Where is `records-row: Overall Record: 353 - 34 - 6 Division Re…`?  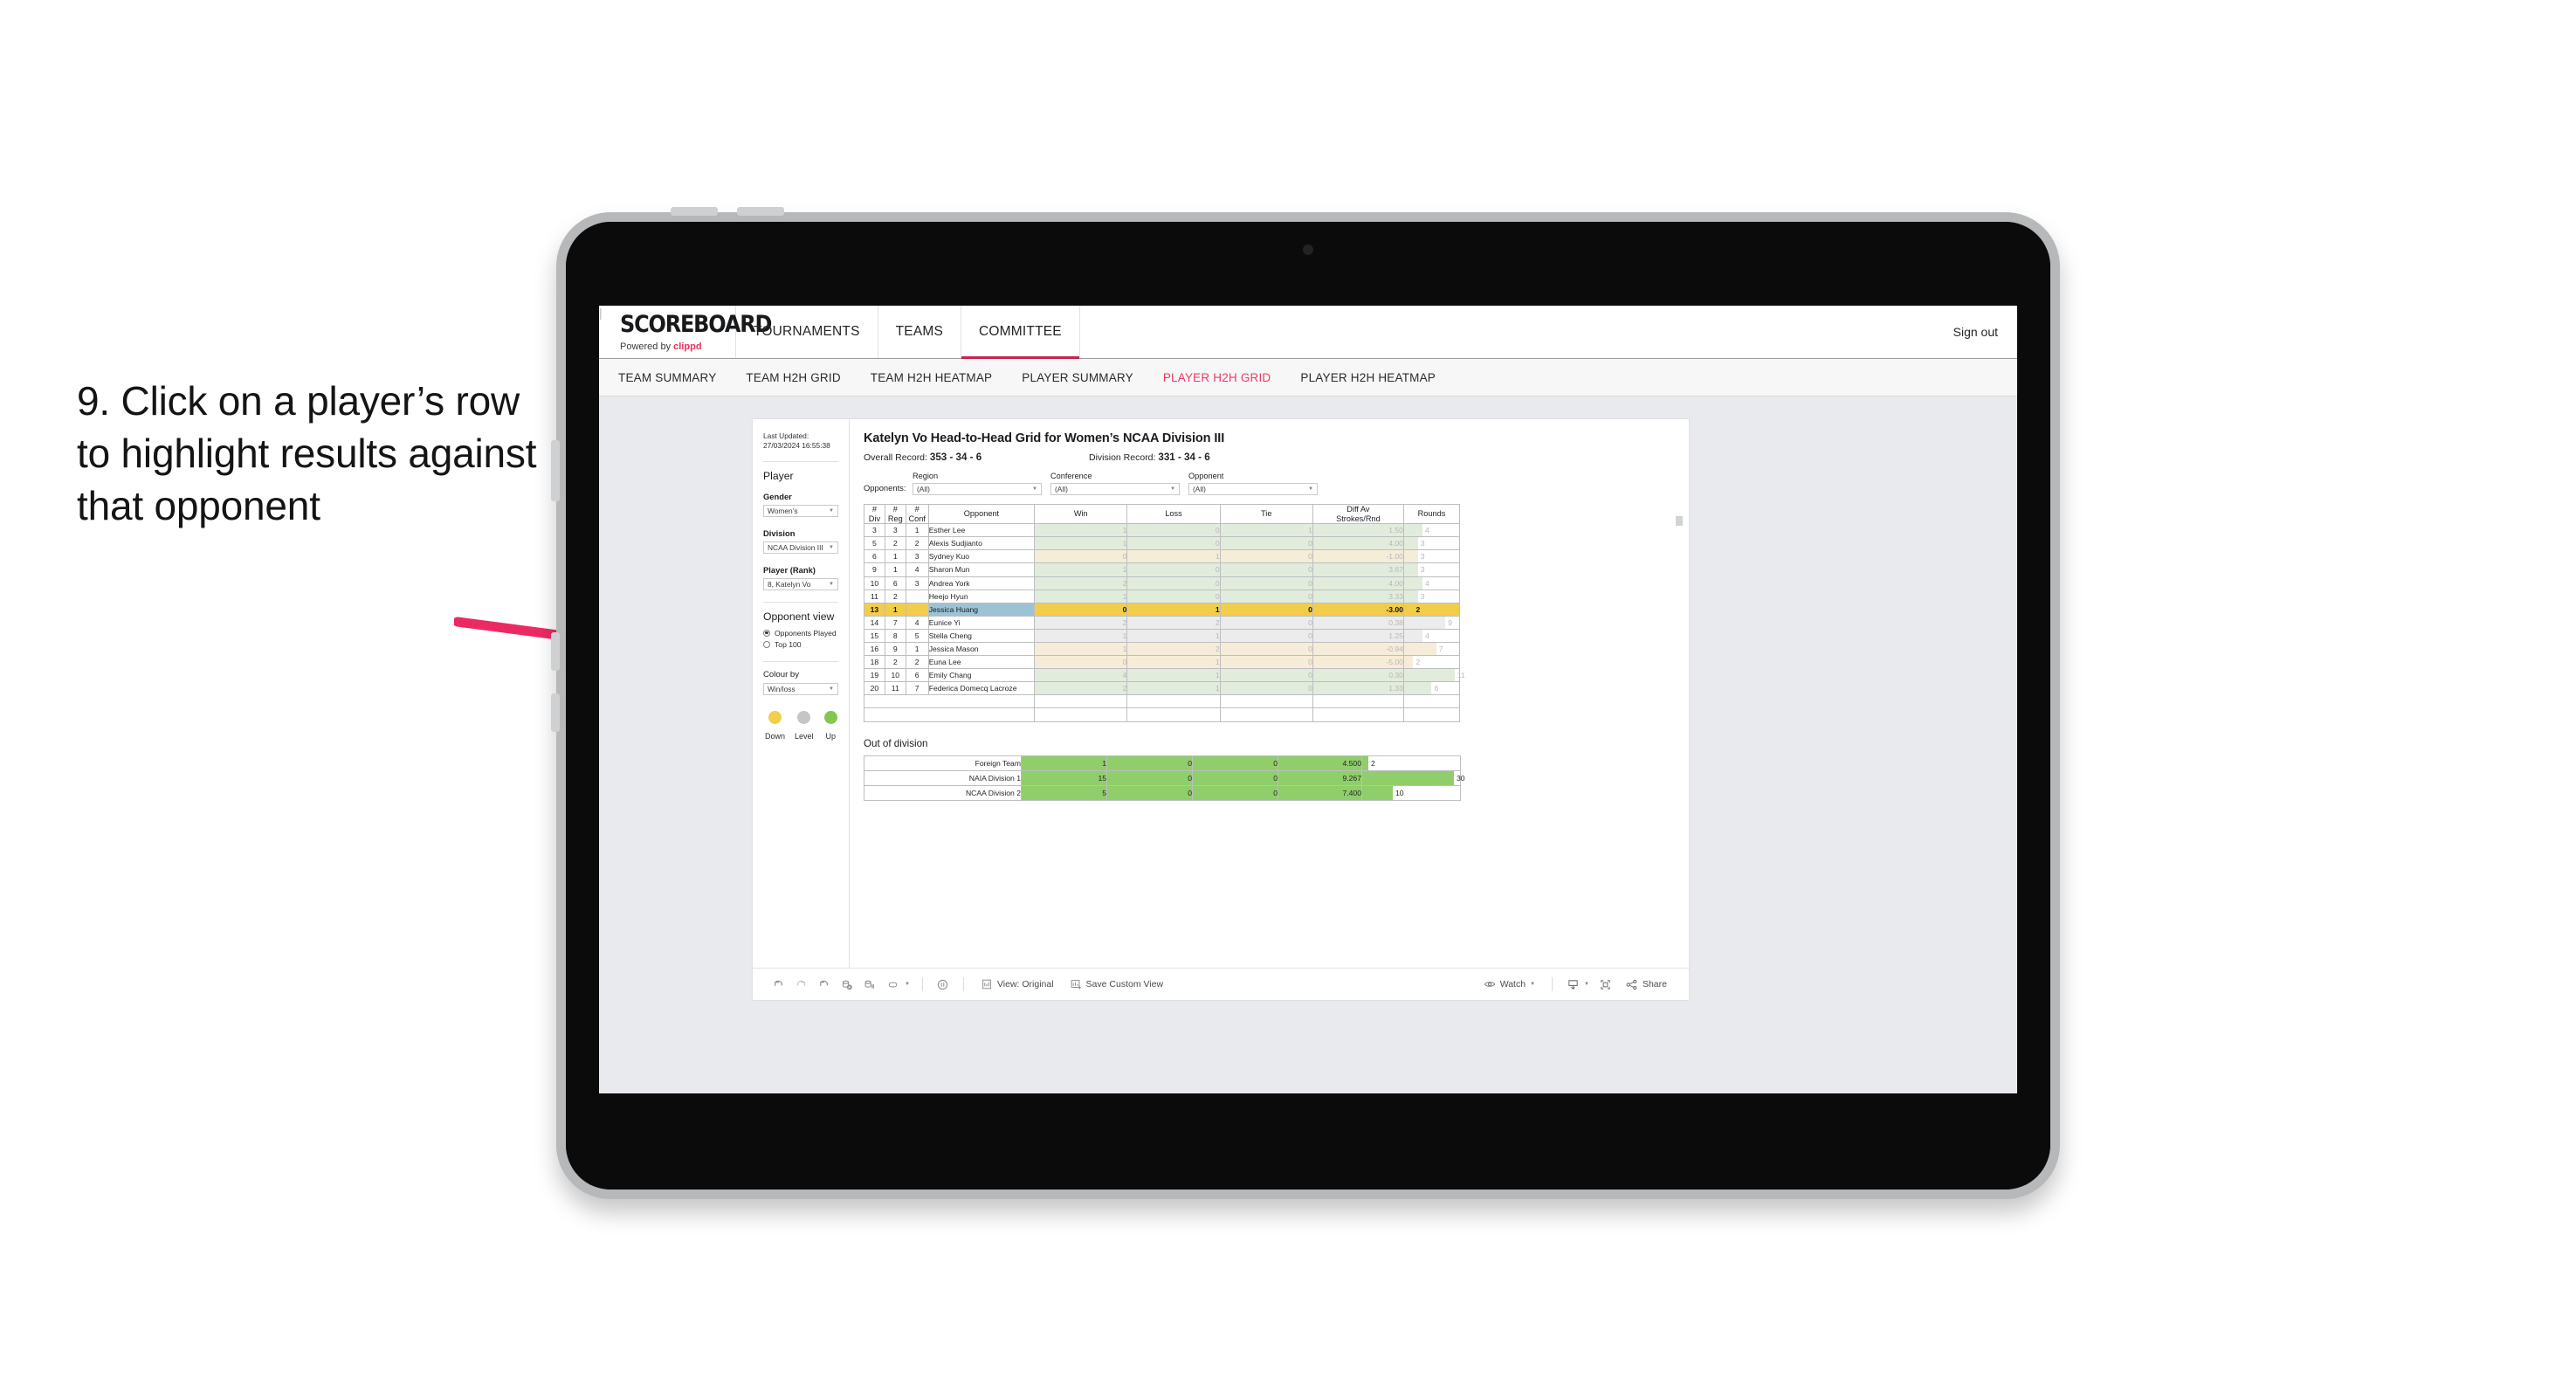
records-row: Overall Record: 353 - 34 - 6 Division Re… is located at coordinates (1269, 457).